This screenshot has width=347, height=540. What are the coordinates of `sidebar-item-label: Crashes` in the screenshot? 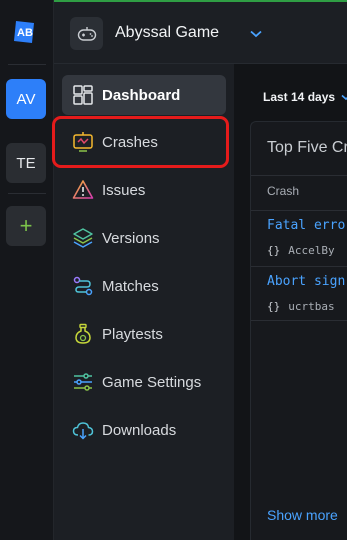 It's located at (130, 142).